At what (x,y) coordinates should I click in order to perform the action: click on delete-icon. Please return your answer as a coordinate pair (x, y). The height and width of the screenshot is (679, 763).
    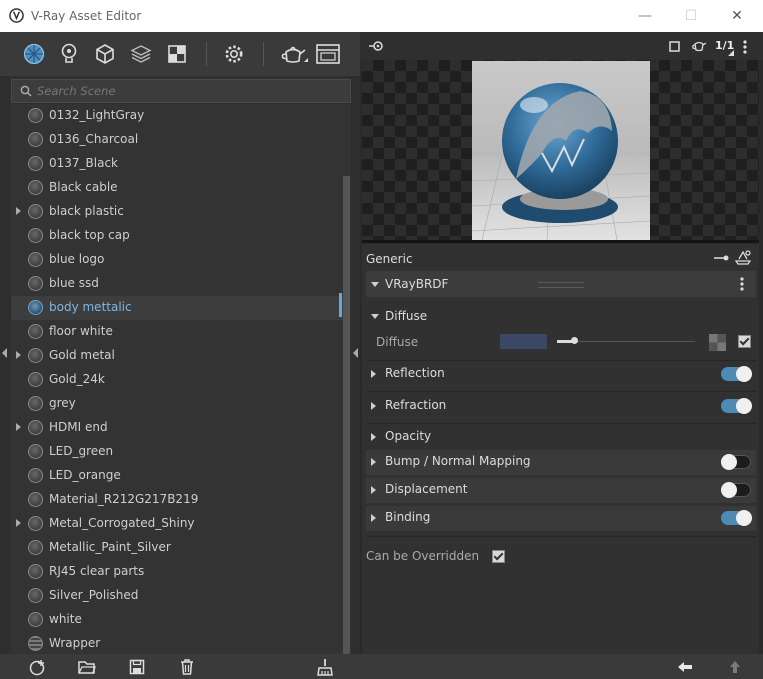
    Looking at the image, I should click on (187, 667).